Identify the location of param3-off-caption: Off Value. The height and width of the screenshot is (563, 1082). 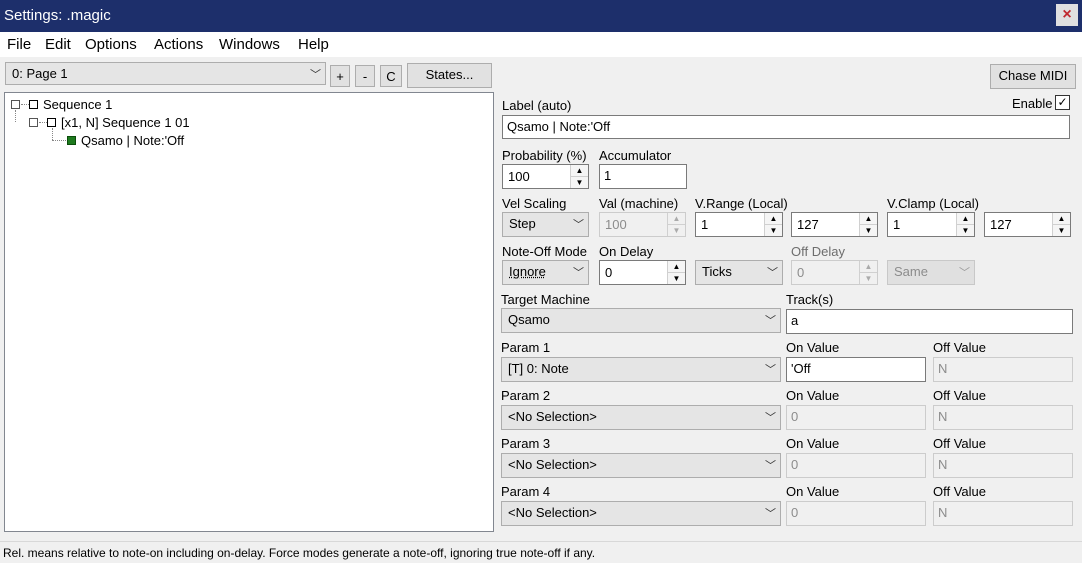
(959, 443).